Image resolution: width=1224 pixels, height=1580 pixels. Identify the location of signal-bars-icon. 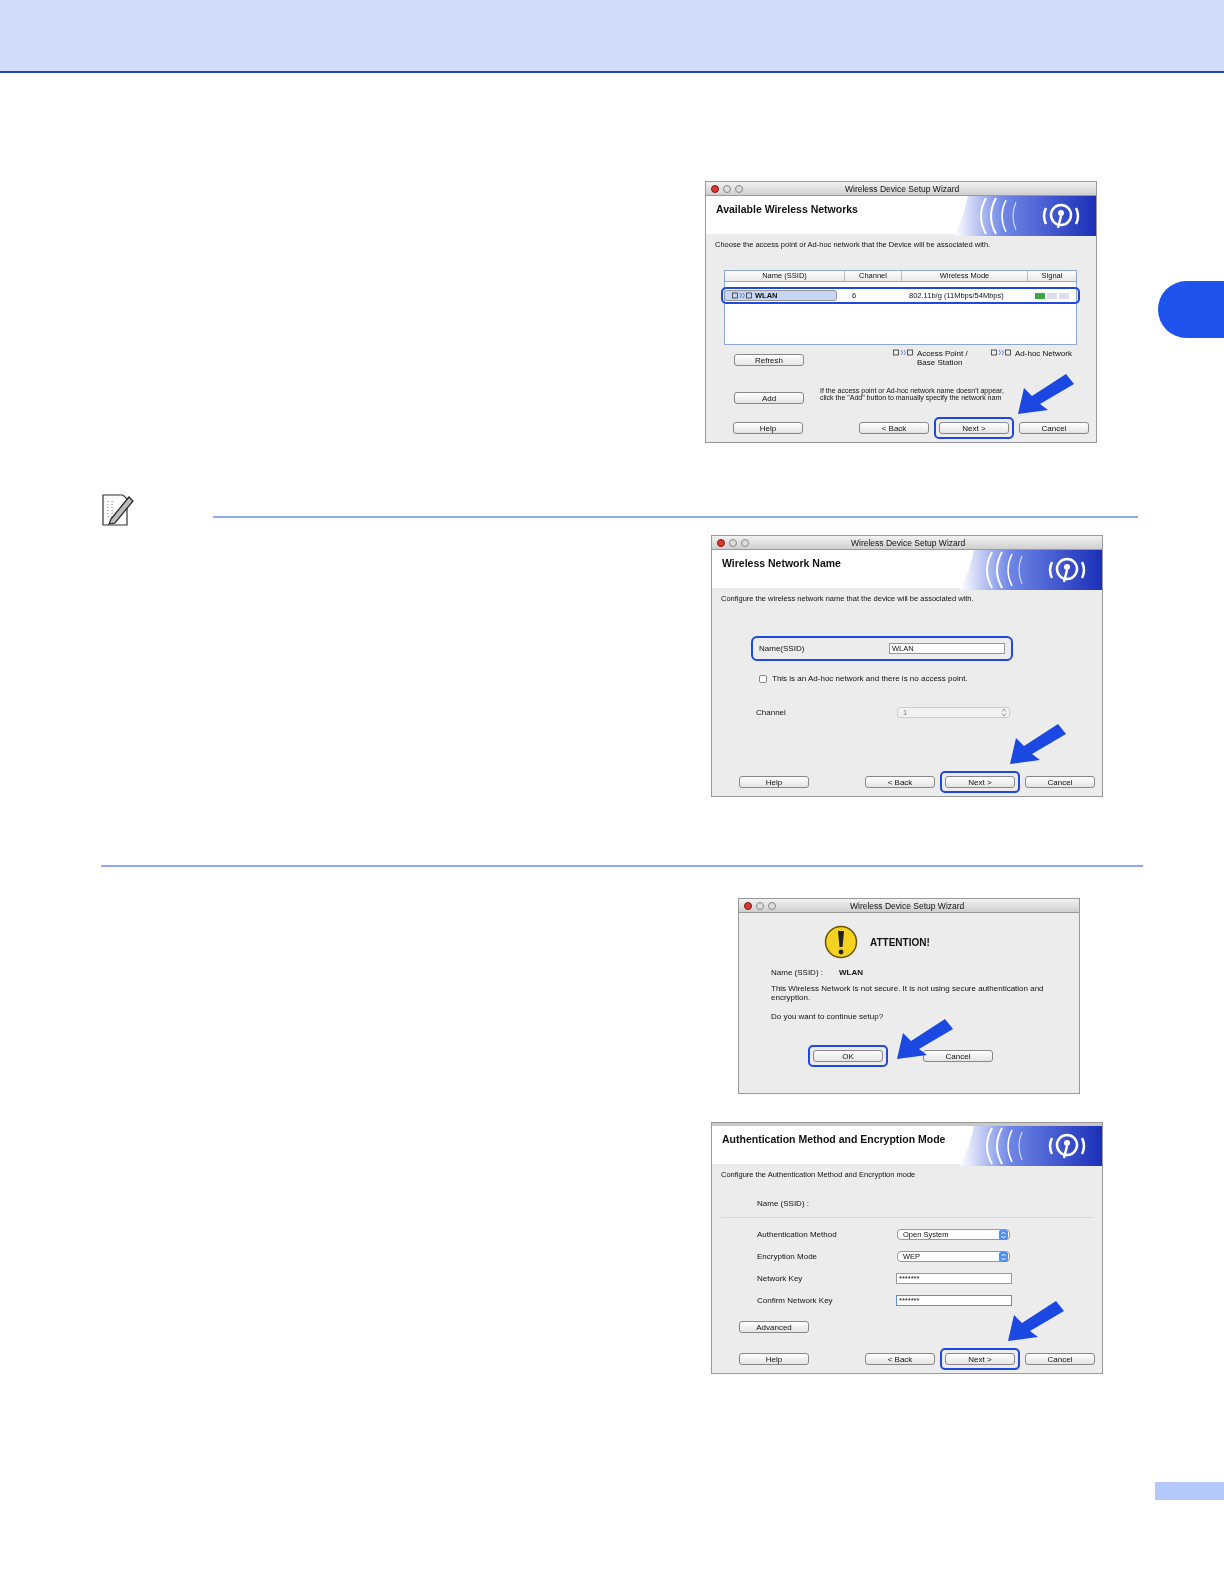
(1052, 295).